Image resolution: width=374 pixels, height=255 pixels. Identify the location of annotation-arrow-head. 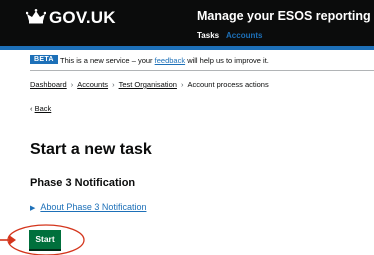
(12, 240).